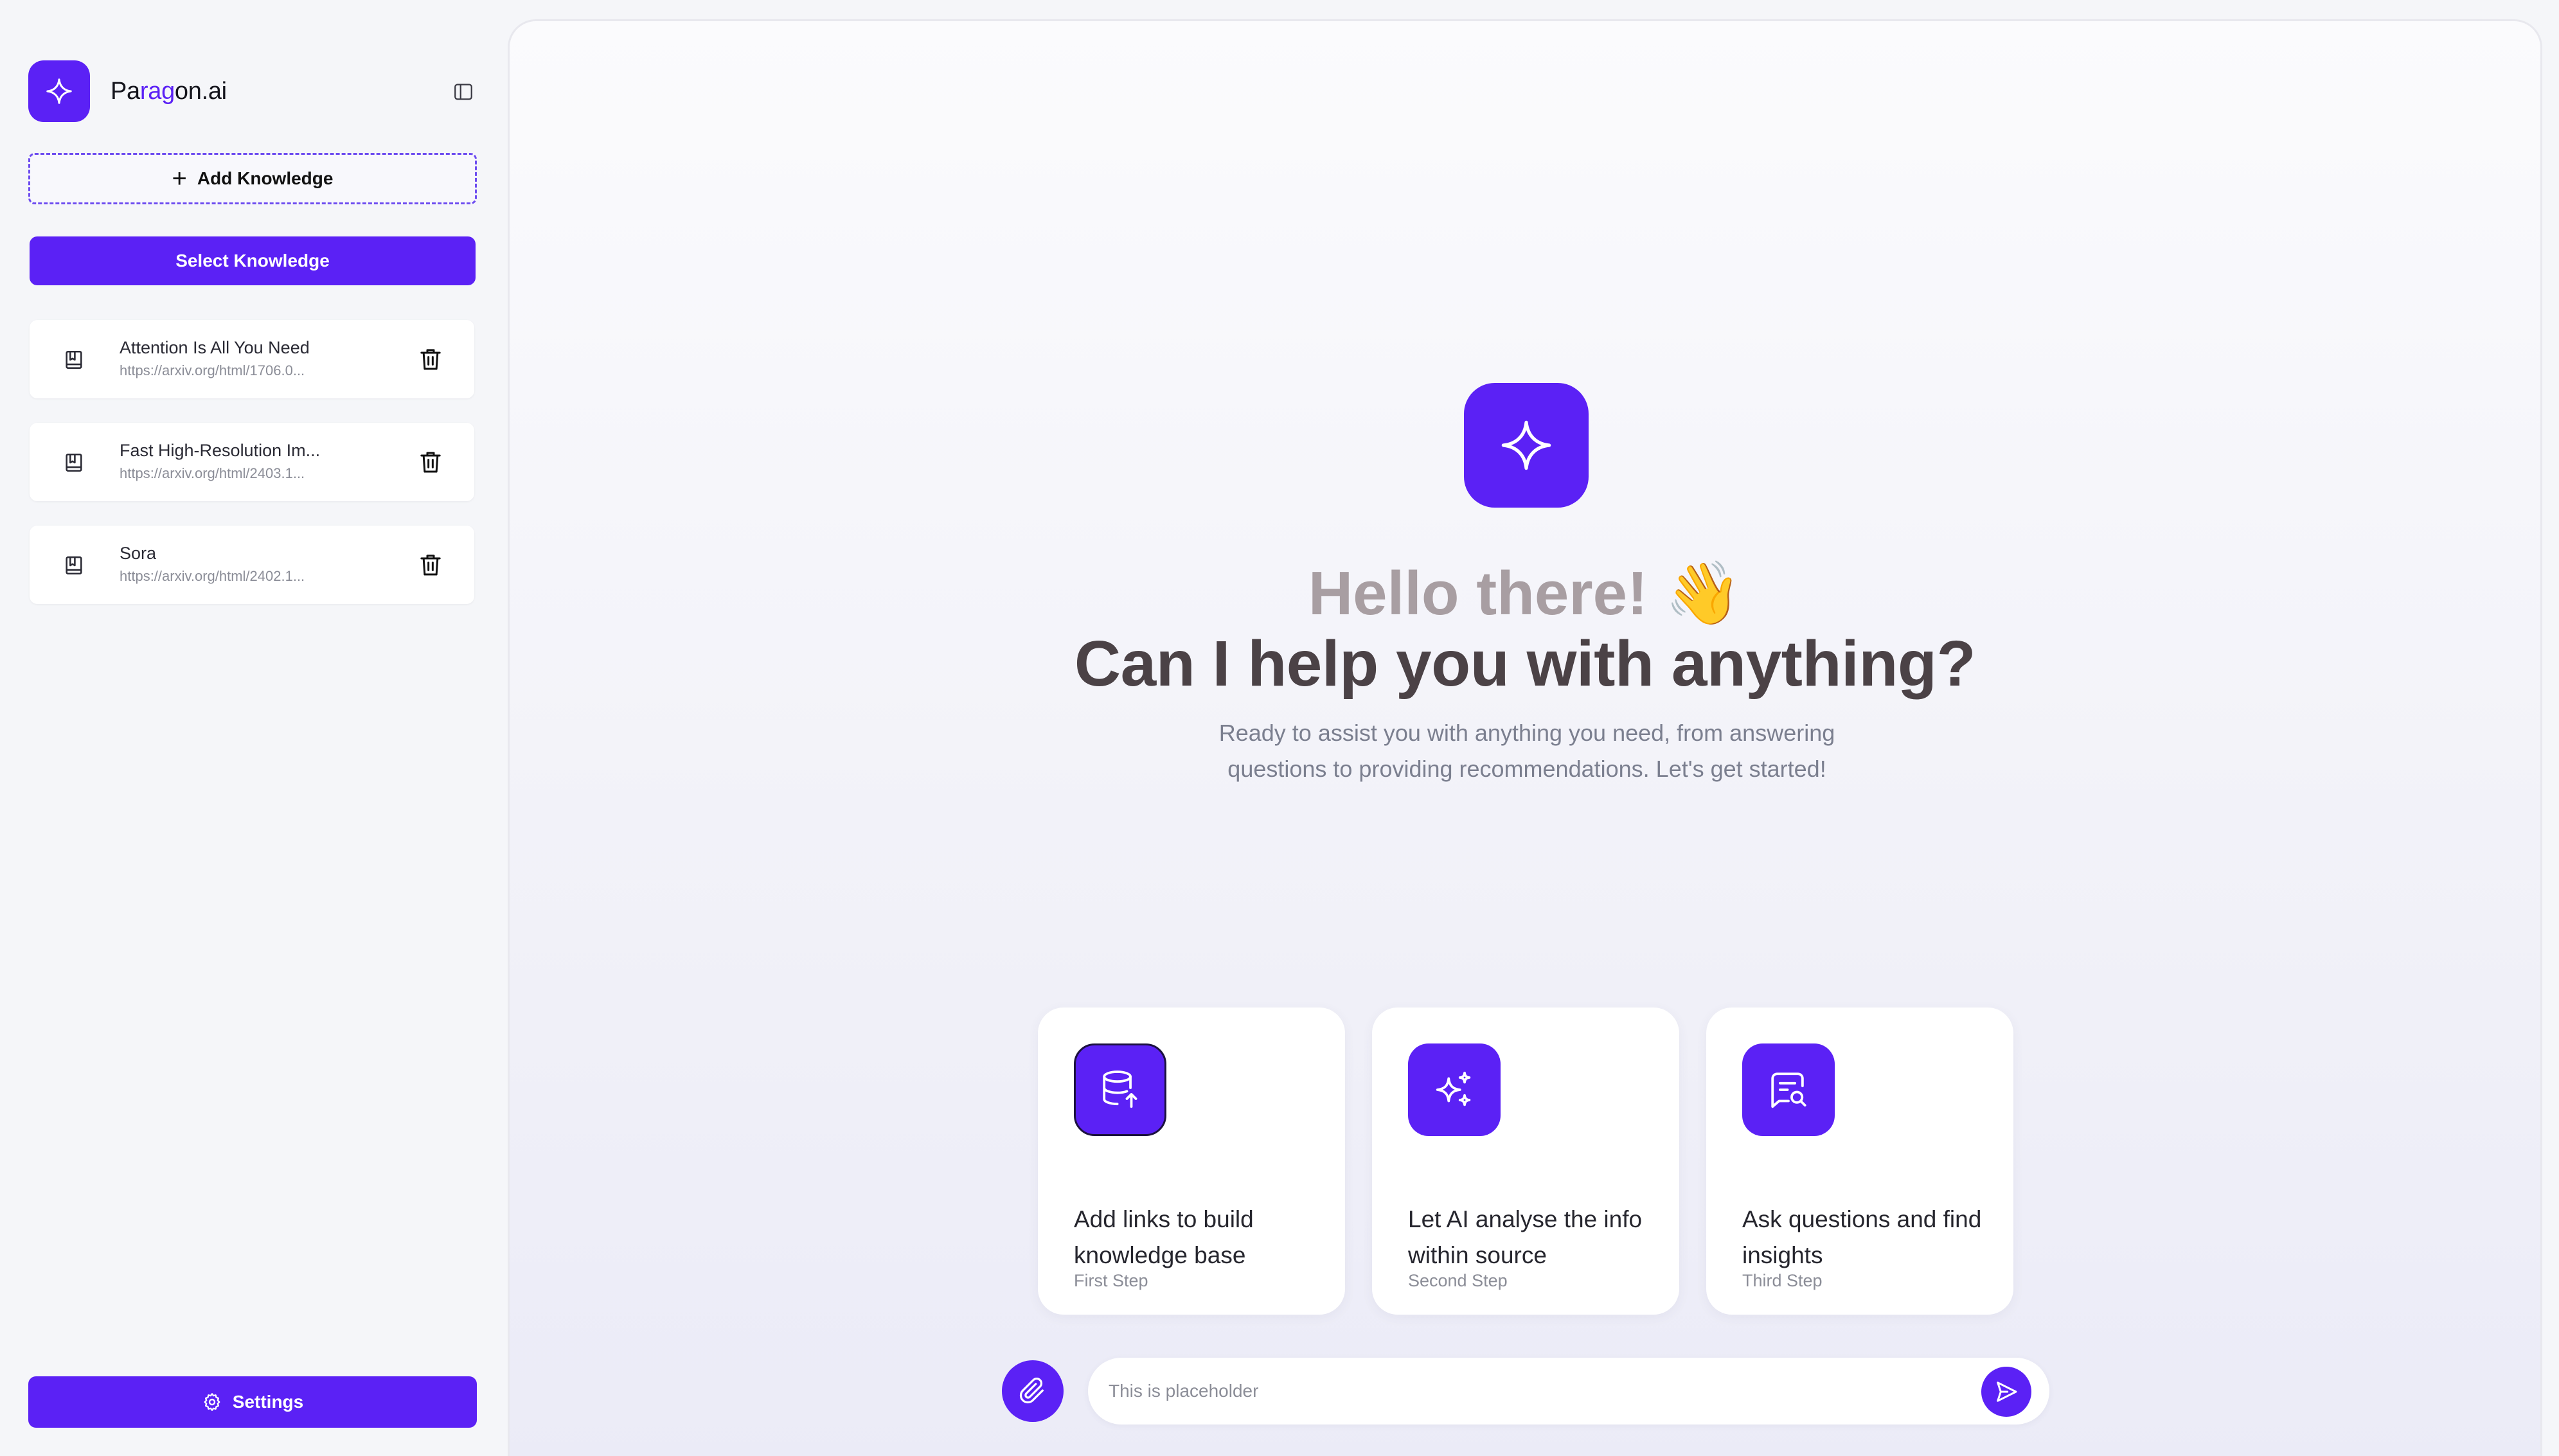  I want to click on headline: Can I help you with anything?, so click(1525, 664).